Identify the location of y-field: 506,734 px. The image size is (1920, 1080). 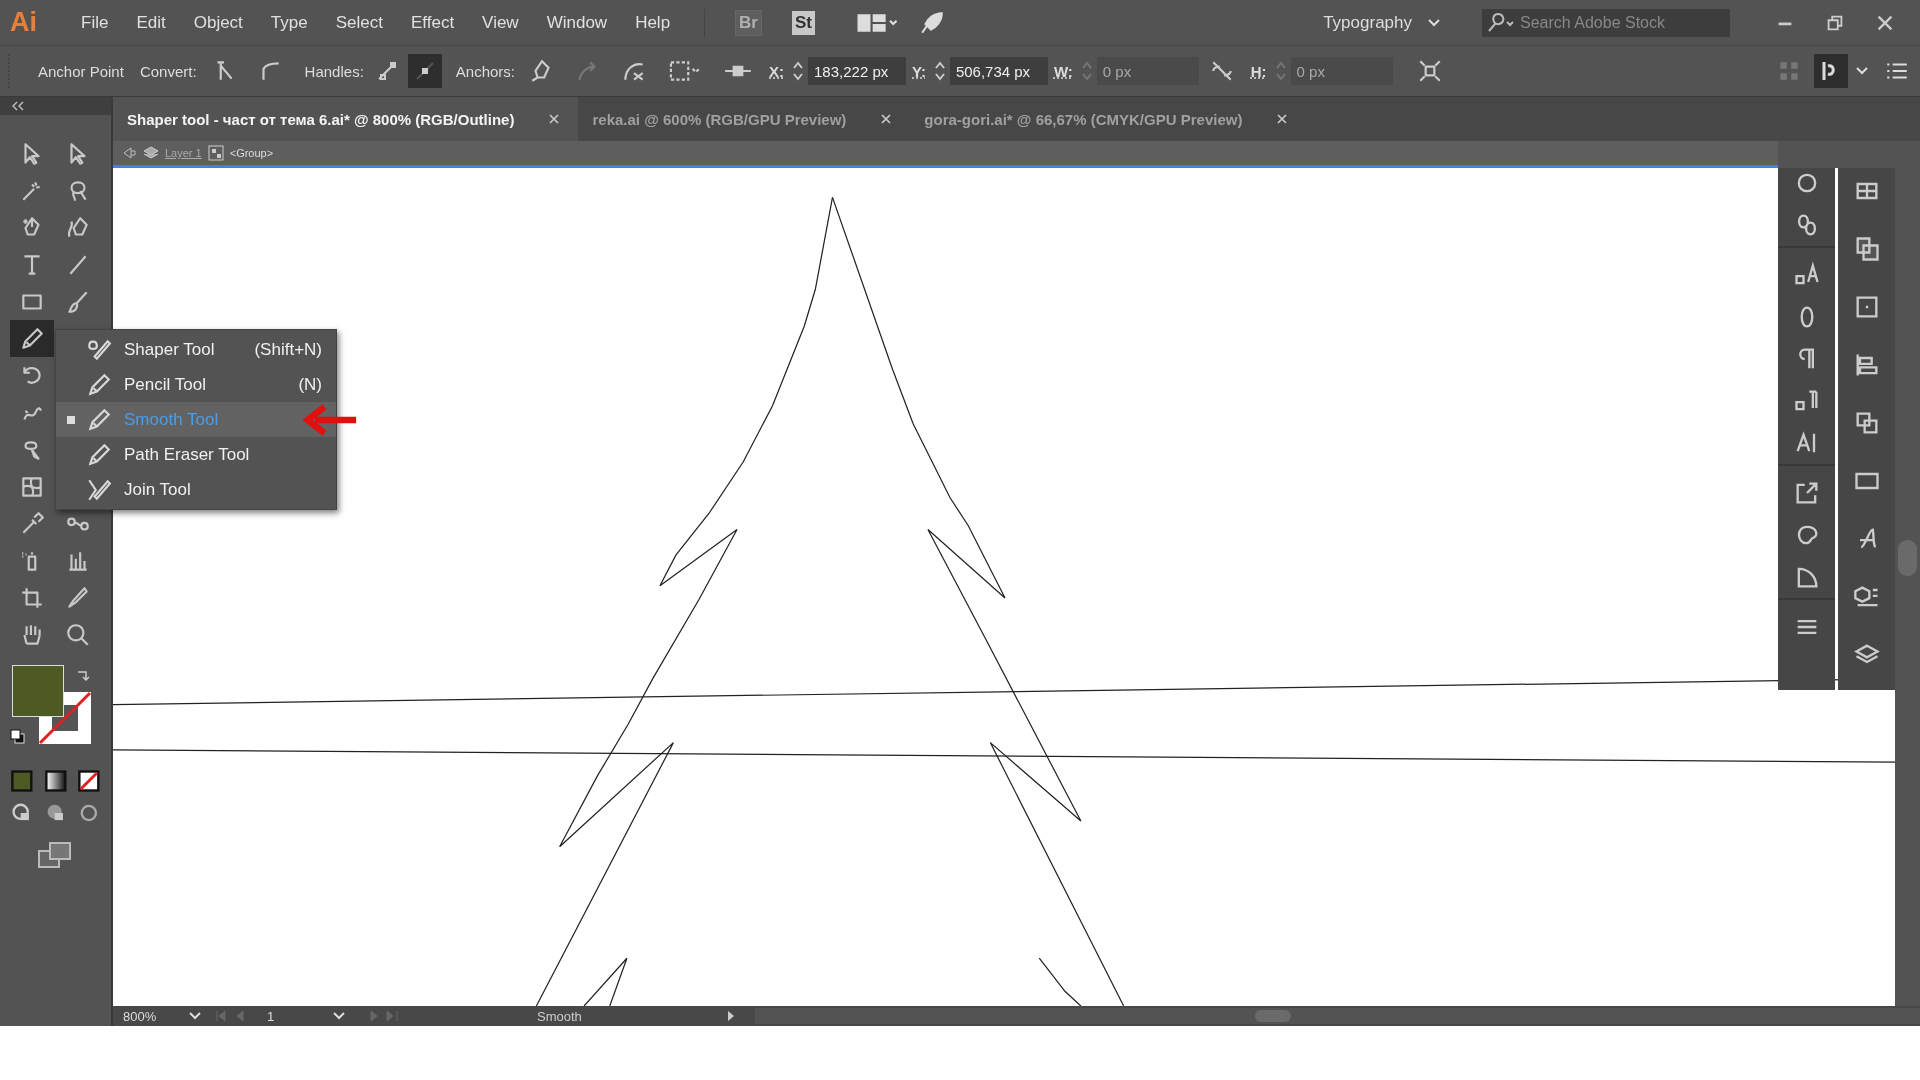
(998, 71).